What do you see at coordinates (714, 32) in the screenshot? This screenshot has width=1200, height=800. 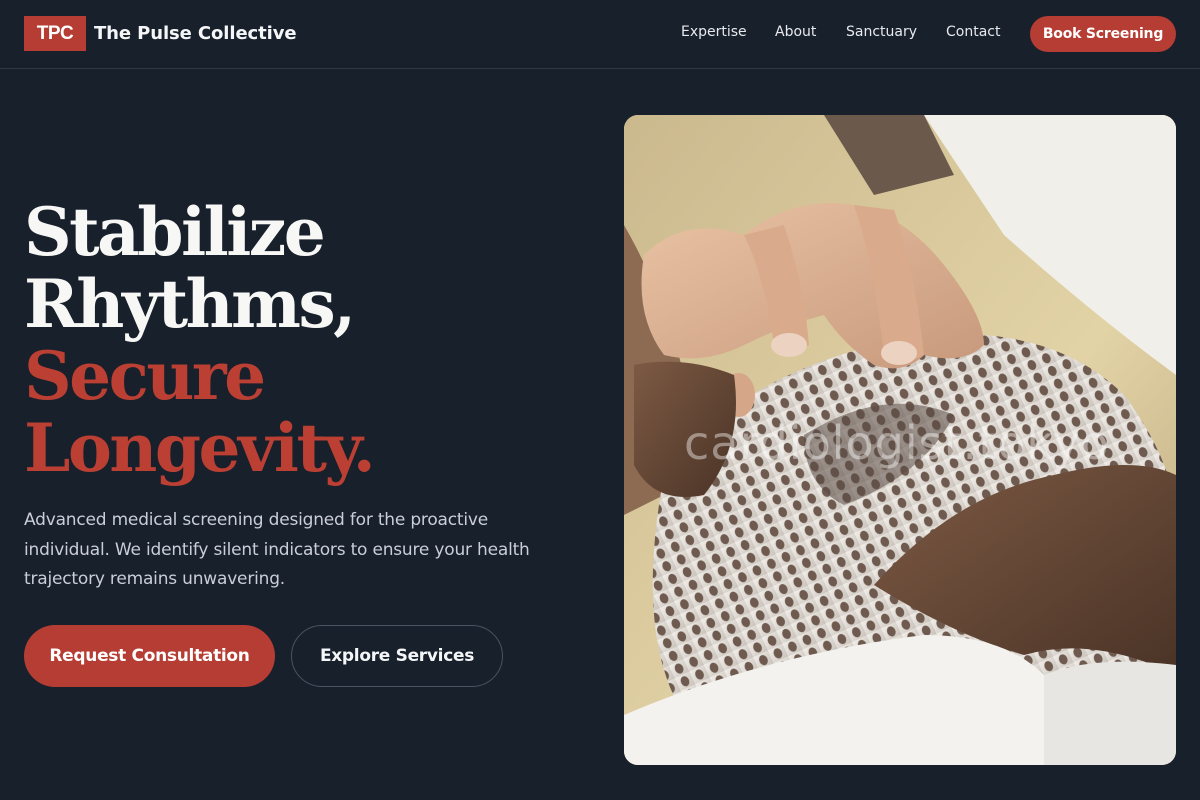 I see `nav-link-expertise: Expertise` at bounding box center [714, 32].